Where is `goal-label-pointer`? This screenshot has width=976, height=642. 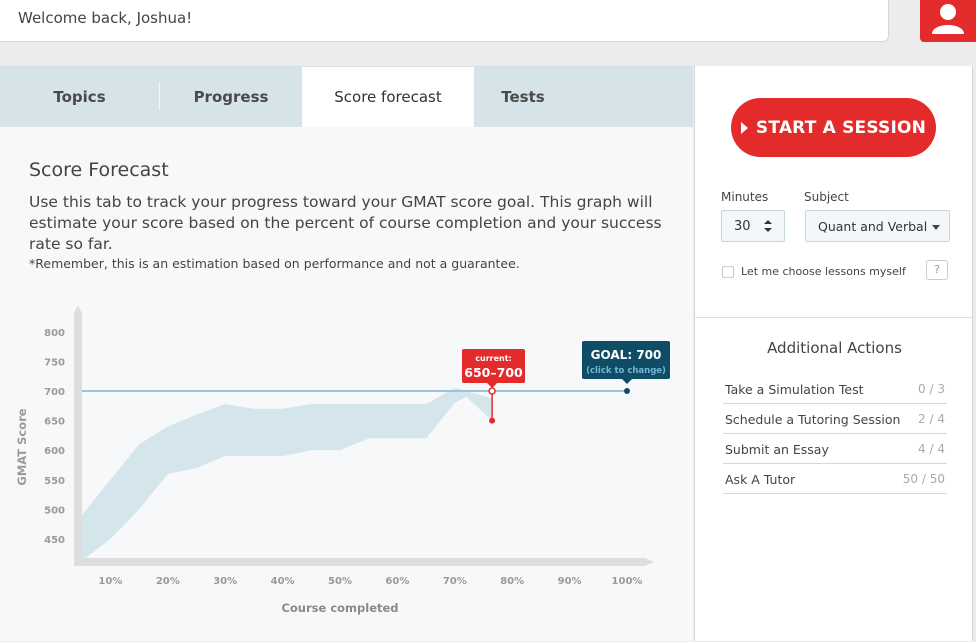
goal-label-pointer is located at coordinates (627, 381).